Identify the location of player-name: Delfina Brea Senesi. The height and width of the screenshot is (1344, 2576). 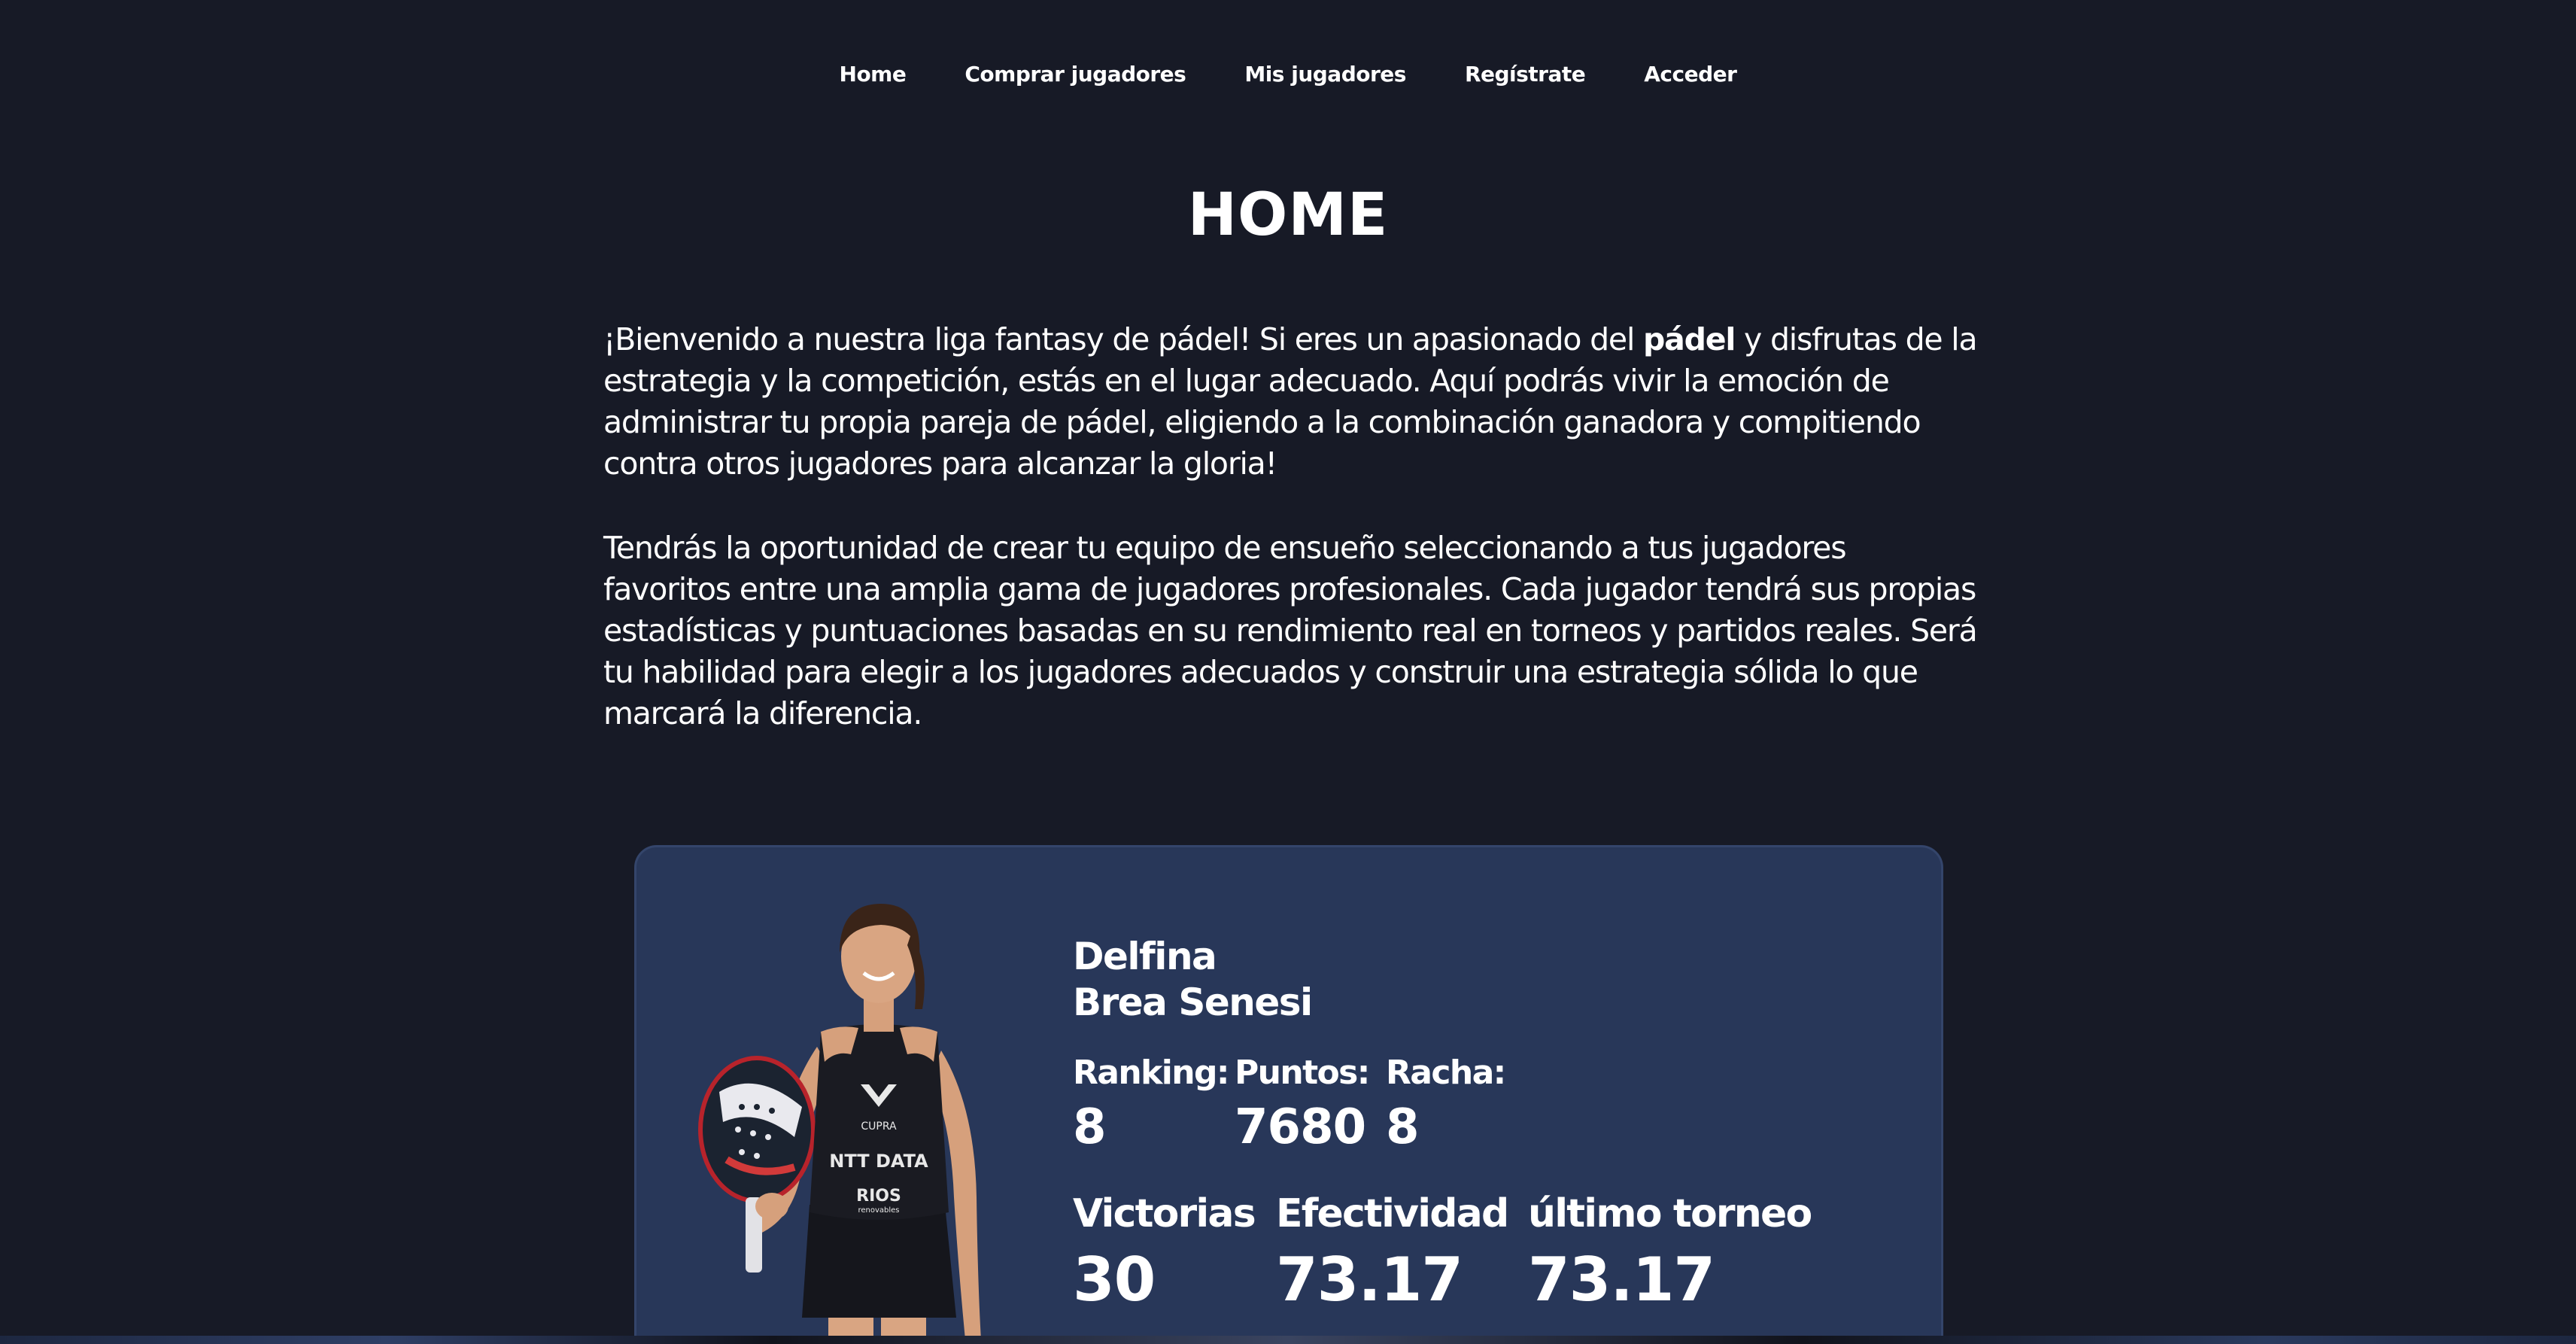
(1193, 980).